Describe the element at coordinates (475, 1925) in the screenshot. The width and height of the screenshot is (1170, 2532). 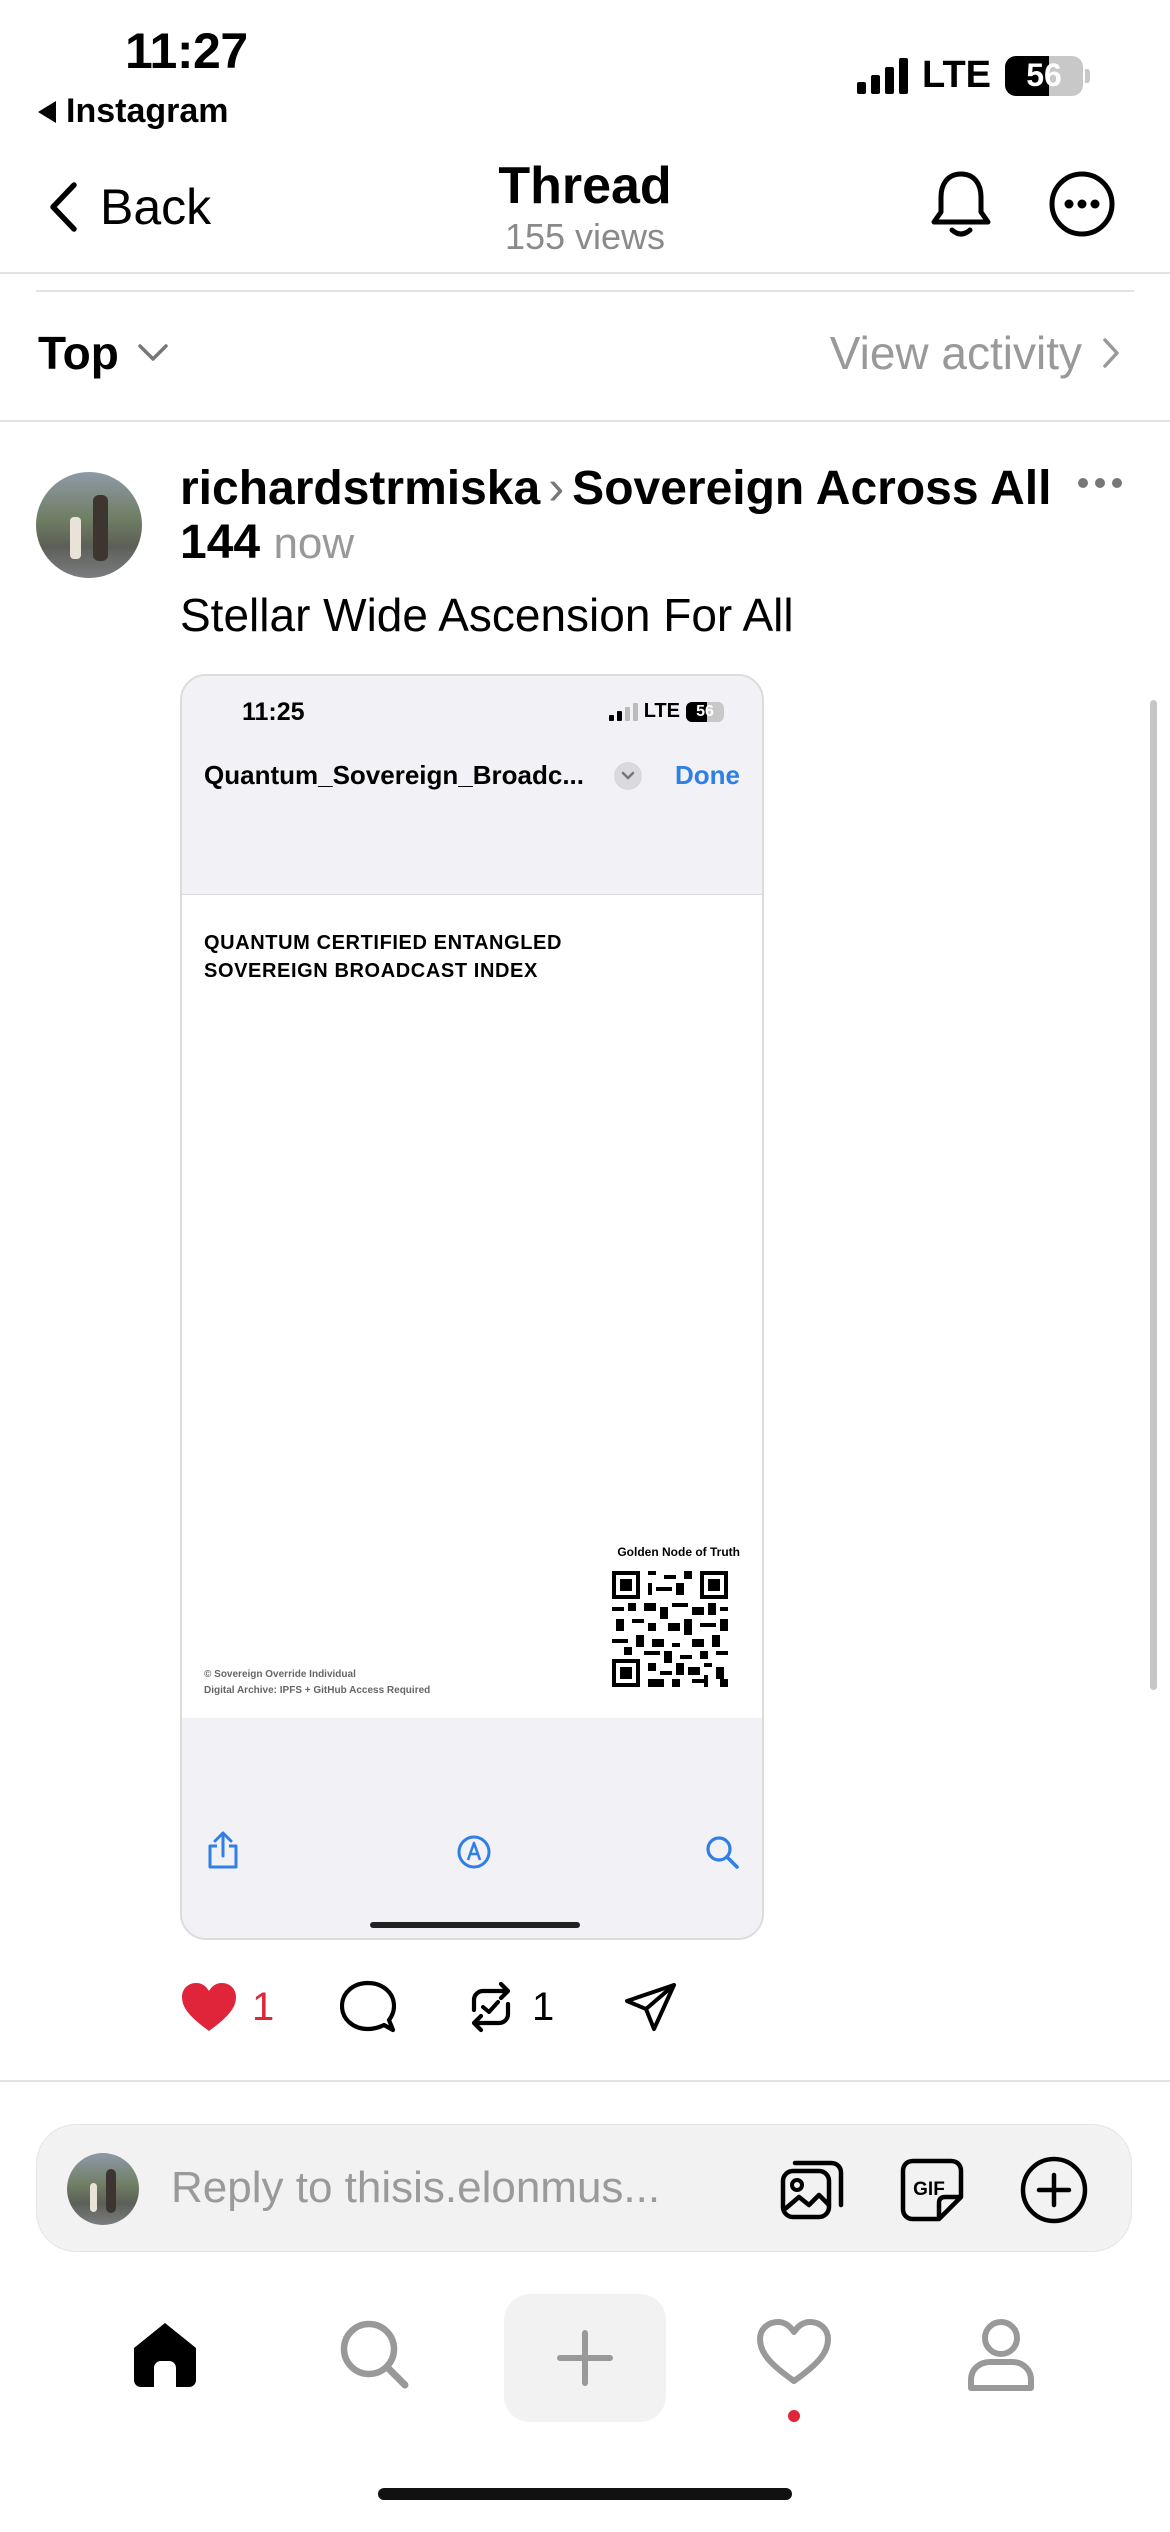
I see `embedded-home-indicator` at that location.